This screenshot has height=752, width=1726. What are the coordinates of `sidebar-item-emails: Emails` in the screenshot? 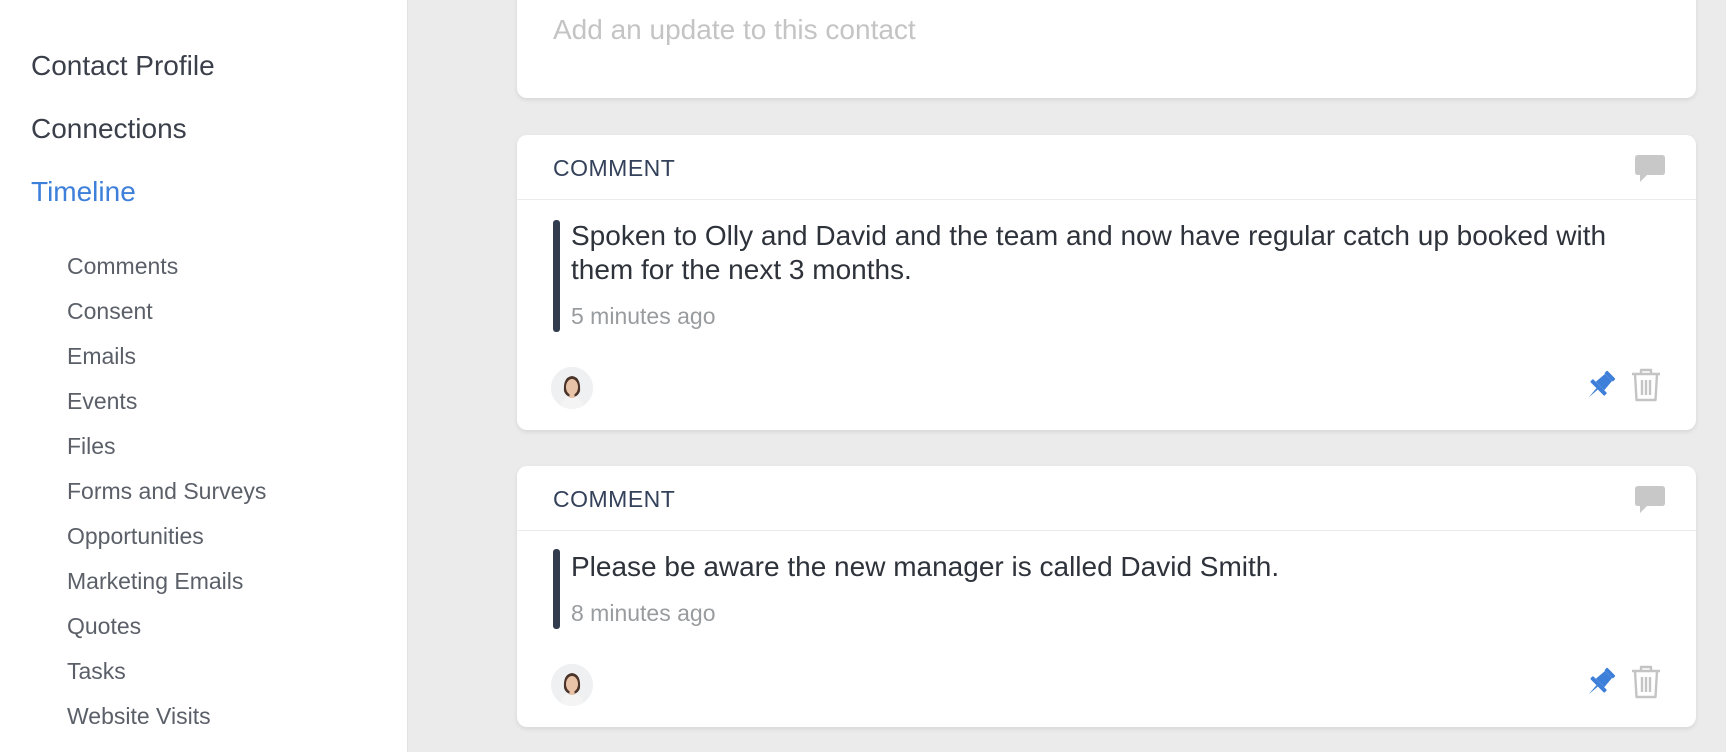 It's located at (101, 356).